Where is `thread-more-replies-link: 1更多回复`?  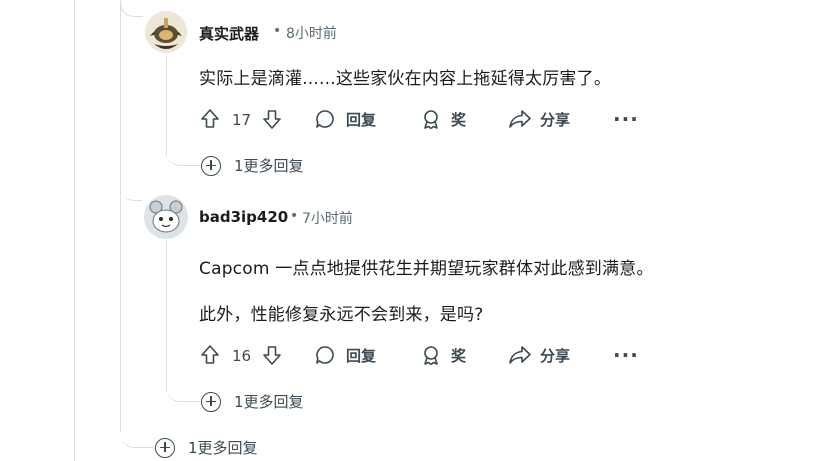 thread-more-replies-link: 1更多回复 is located at coordinates (206, 447).